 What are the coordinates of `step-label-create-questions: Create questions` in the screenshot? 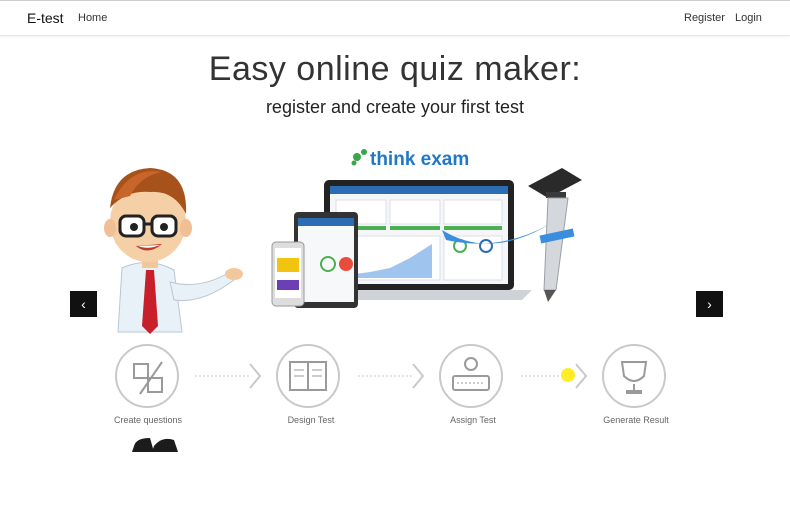 It's located at (148, 420).